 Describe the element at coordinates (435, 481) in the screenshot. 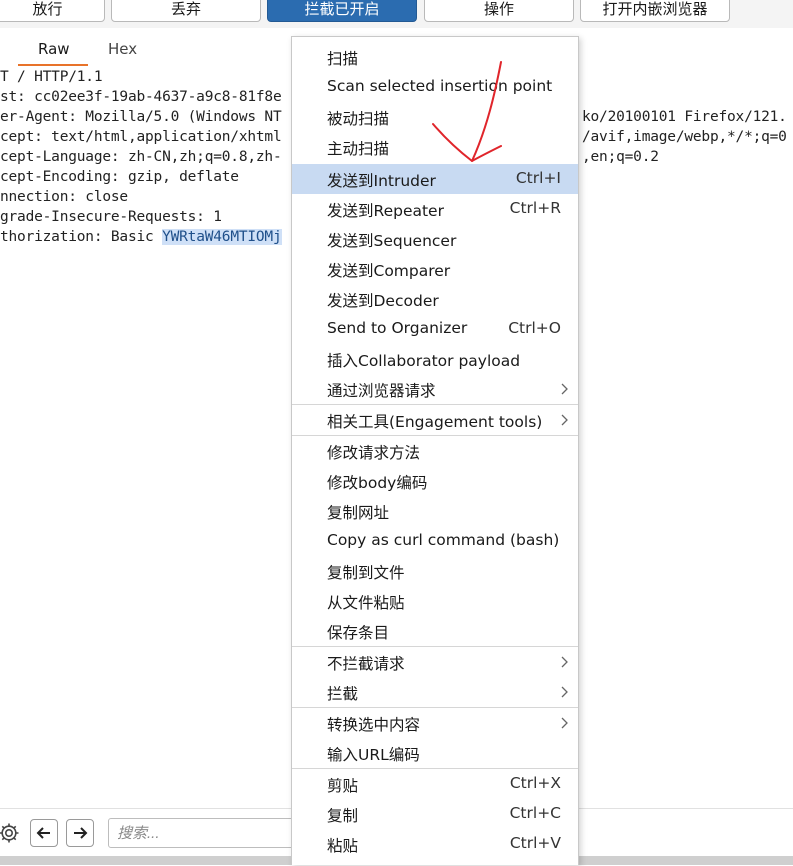

I see `menu-item-change-body-encoding: 修改body编码` at that location.